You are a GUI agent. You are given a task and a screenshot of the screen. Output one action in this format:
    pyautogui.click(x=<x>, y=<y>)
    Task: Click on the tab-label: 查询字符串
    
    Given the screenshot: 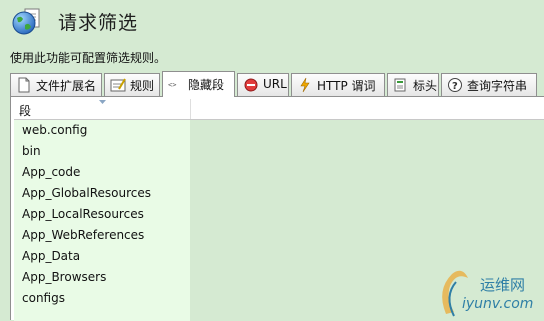 What is the action you would take?
    pyautogui.click(x=497, y=86)
    